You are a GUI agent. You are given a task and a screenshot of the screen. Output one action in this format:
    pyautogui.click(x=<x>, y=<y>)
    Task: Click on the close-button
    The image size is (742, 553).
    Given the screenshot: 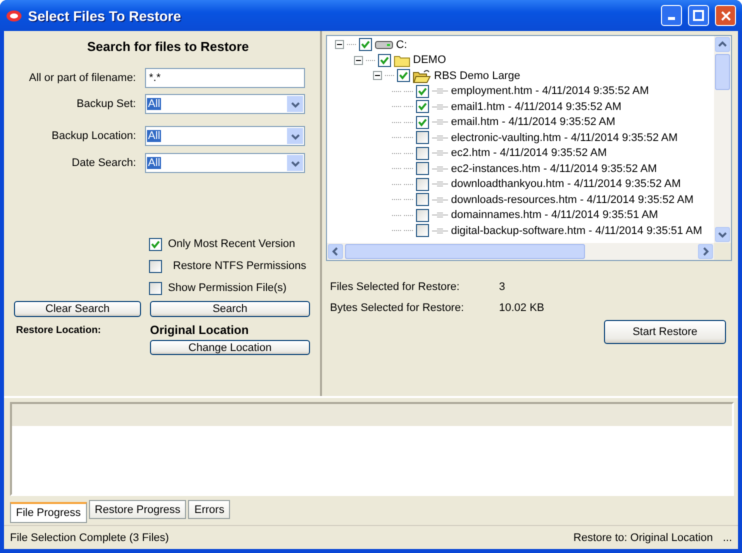 What is the action you would take?
    pyautogui.click(x=725, y=15)
    